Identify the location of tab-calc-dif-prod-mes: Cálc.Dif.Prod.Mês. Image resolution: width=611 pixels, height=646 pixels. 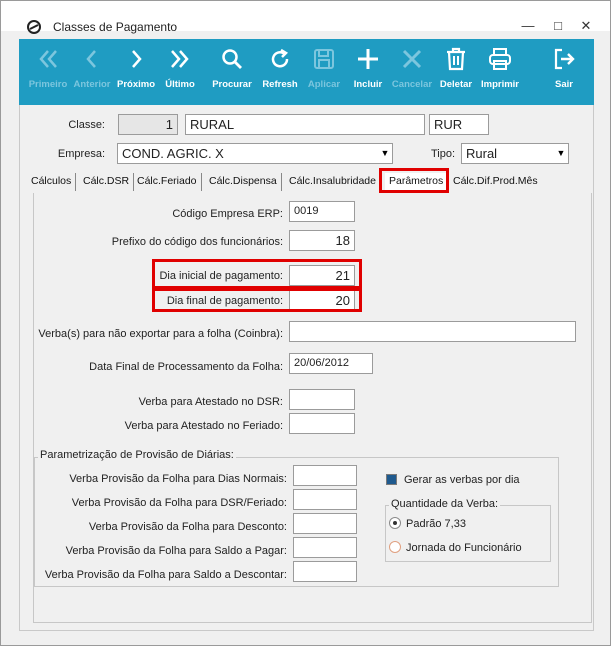
(495, 182).